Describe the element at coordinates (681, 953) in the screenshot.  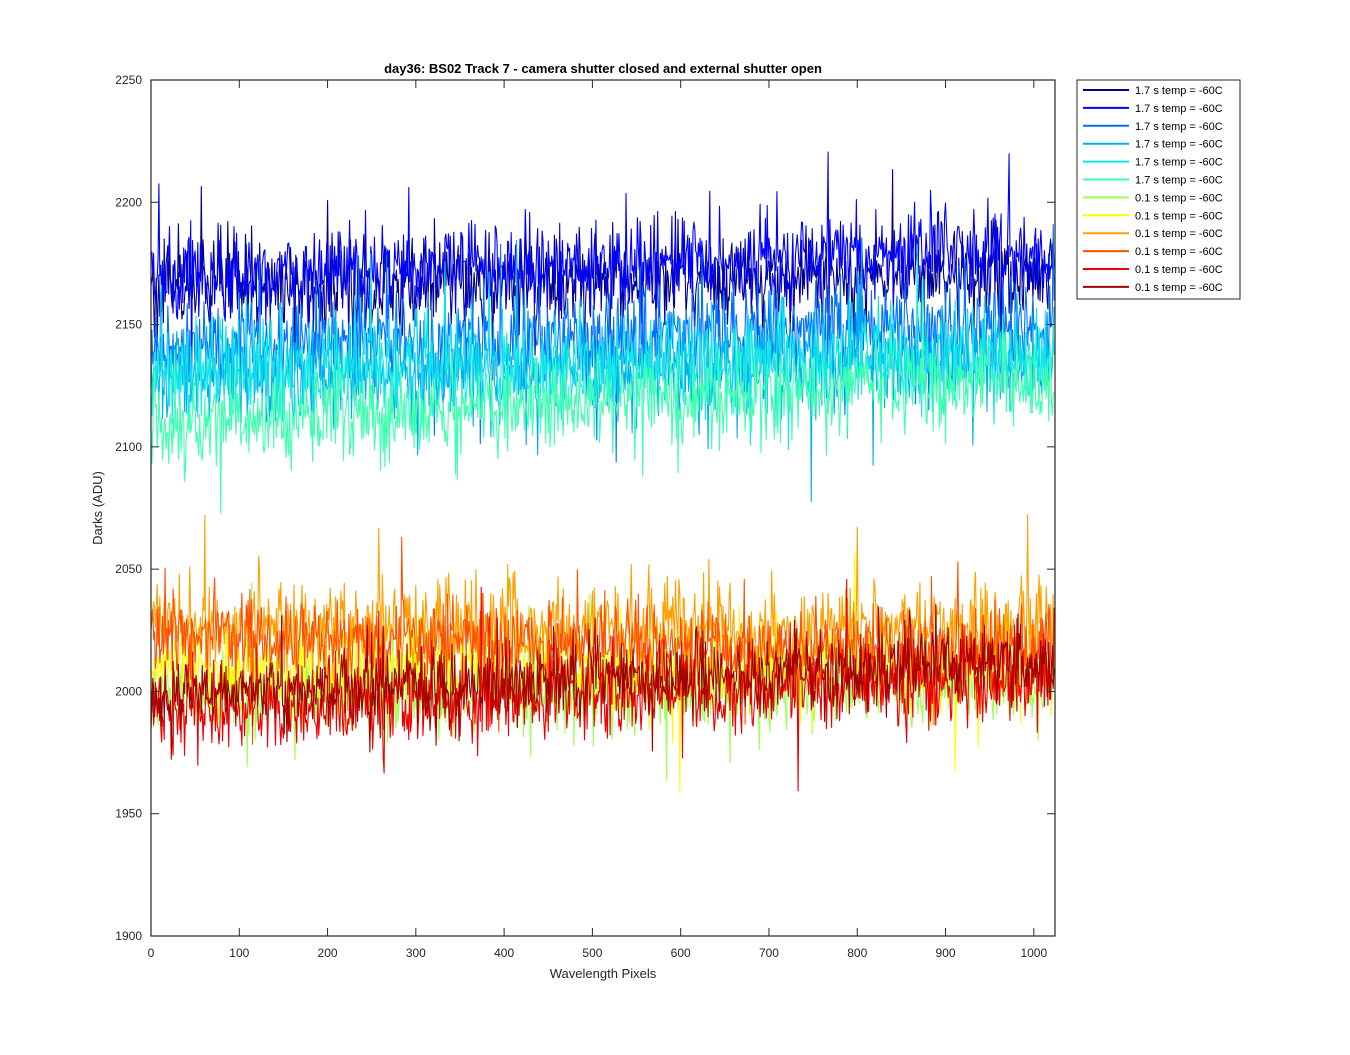
I see `x-tick-label: 600` at that location.